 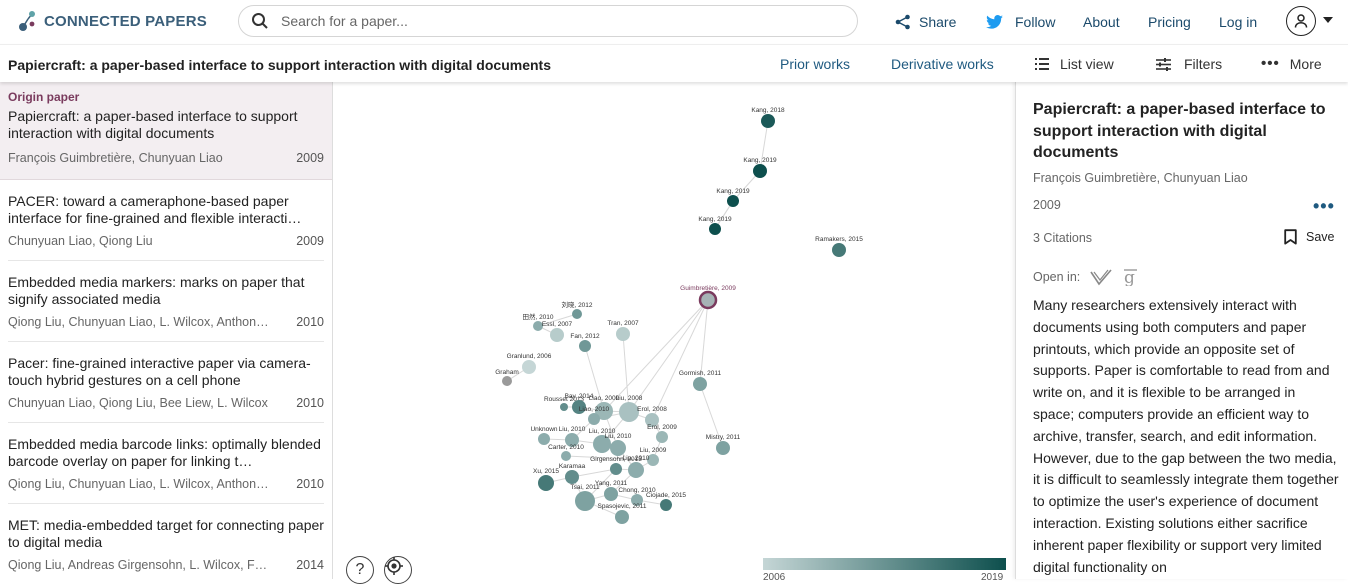 I want to click on filters-button: Filters, so click(x=1189, y=64).